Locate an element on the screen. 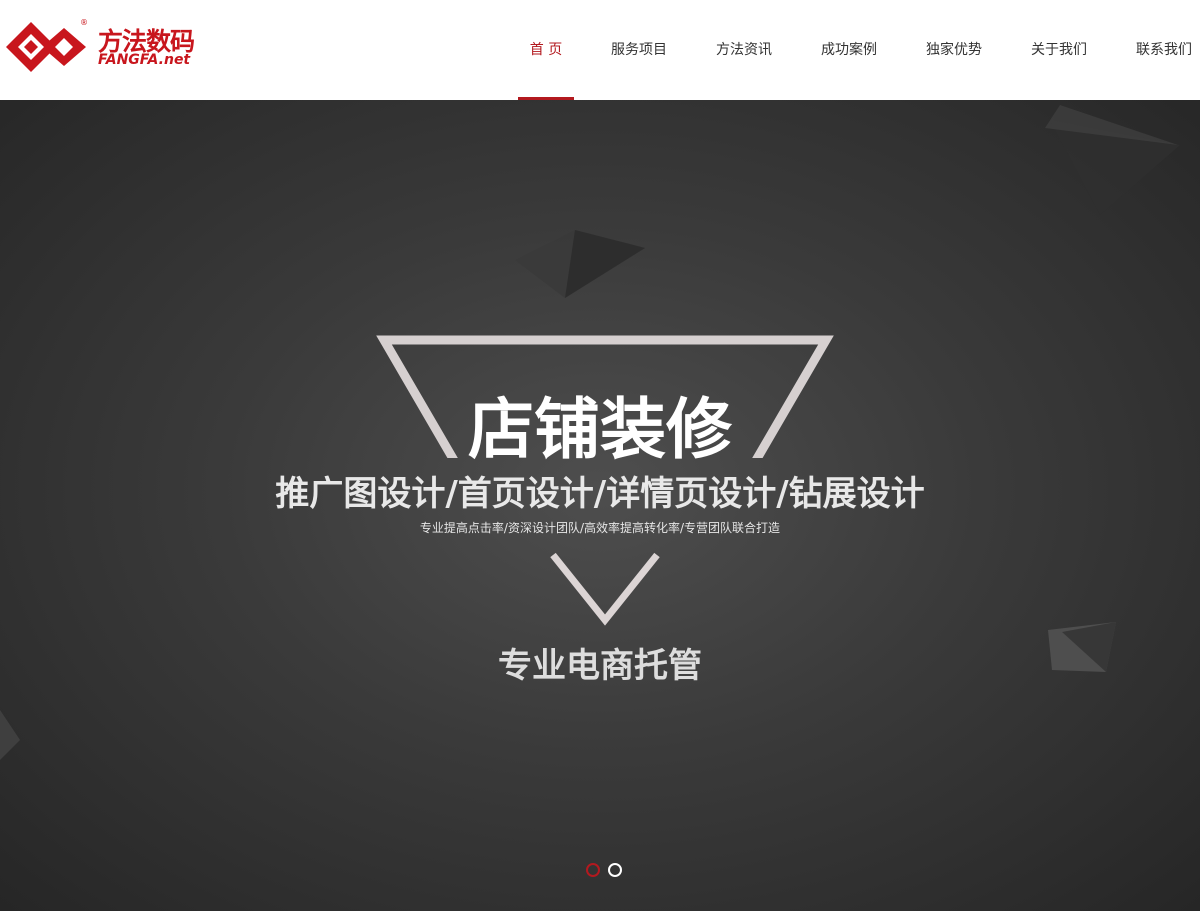 Image resolution: width=1200 pixels, height=911 pixels. banner-footer-text: 专业电商托管 is located at coordinates (600, 666).